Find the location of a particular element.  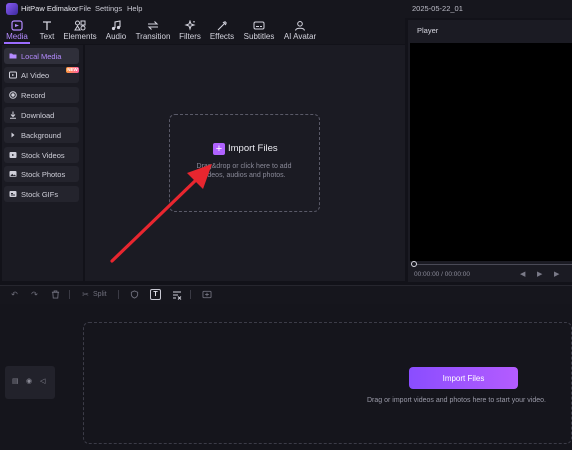

track-type-icon: ▤ is located at coordinates (15, 381).